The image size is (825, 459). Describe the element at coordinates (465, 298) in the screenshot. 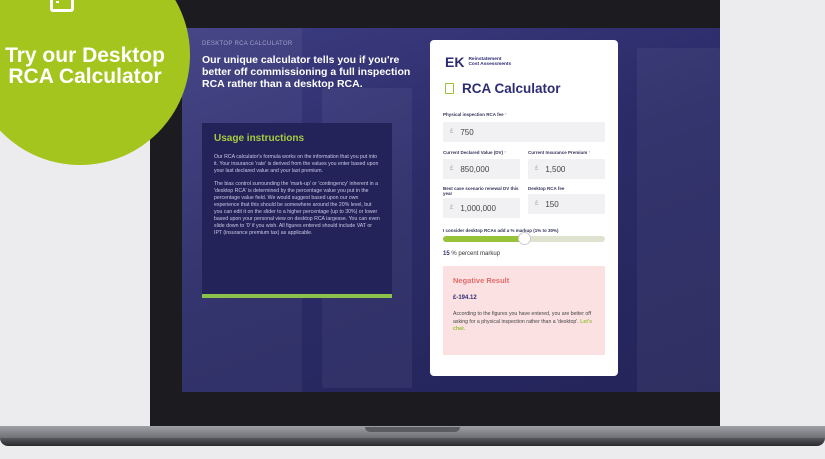

I see `result-amount: £-194.12` at that location.